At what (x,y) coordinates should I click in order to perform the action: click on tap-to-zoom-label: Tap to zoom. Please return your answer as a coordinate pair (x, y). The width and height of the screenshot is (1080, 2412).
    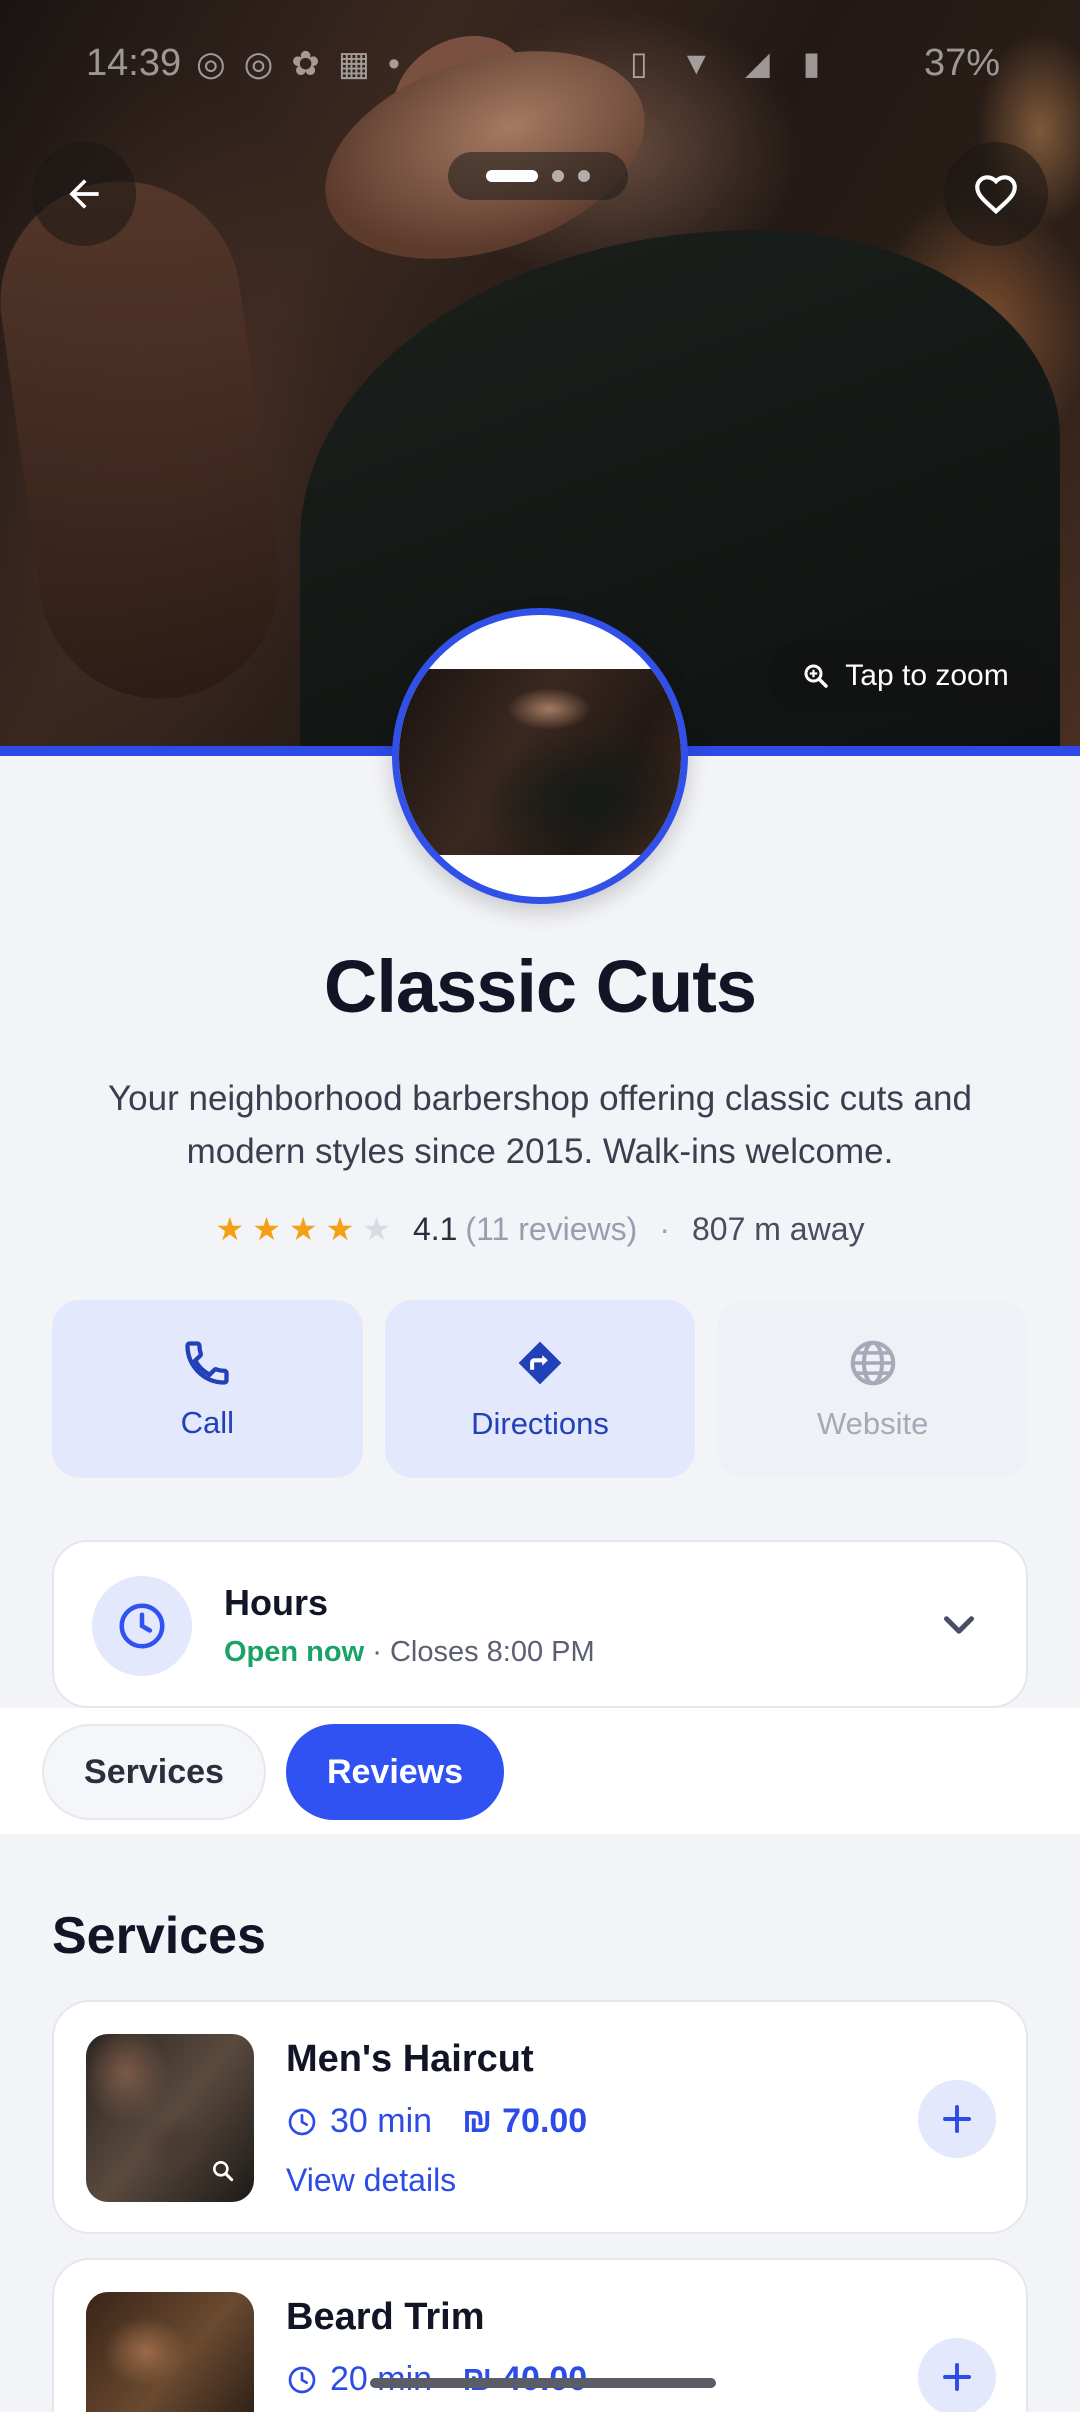
    Looking at the image, I should click on (927, 675).